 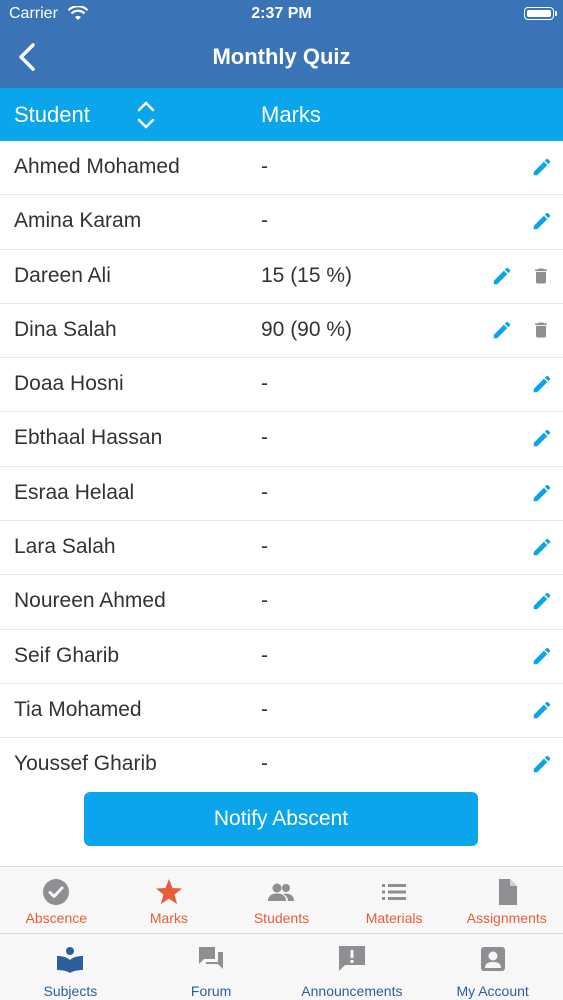 I want to click on tab-assignments: Assignments, so click(x=506, y=900).